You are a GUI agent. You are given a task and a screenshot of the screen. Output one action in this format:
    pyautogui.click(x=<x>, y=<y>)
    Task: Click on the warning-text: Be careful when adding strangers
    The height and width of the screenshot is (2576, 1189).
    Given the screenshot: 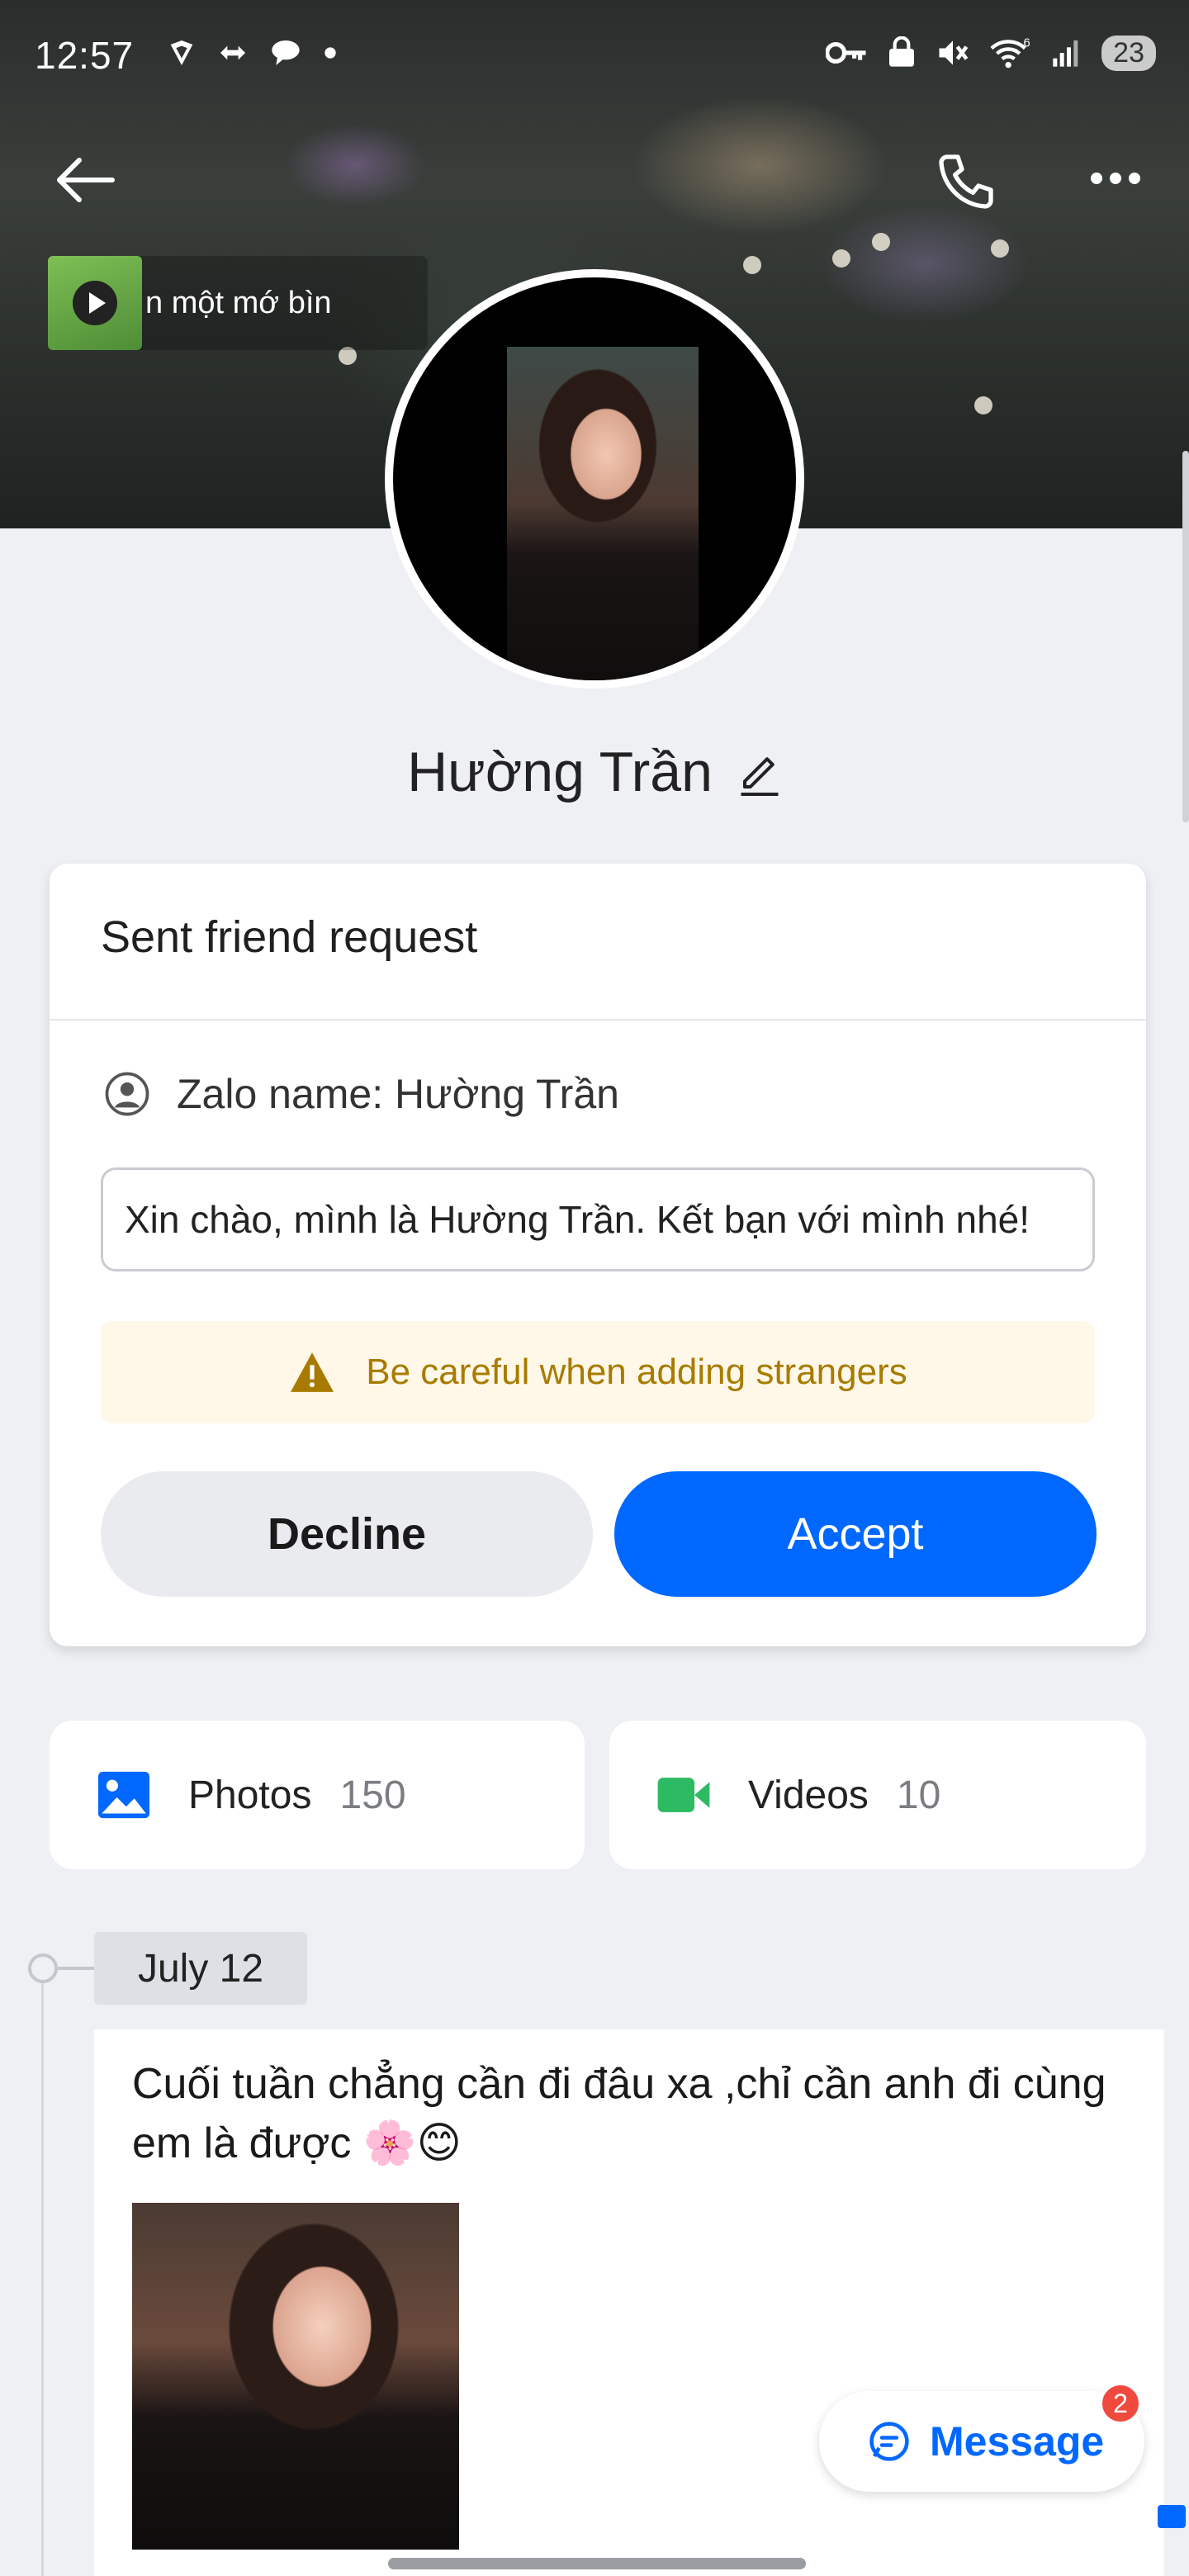 What is the action you would take?
    pyautogui.click(x=636, y=1372)
    